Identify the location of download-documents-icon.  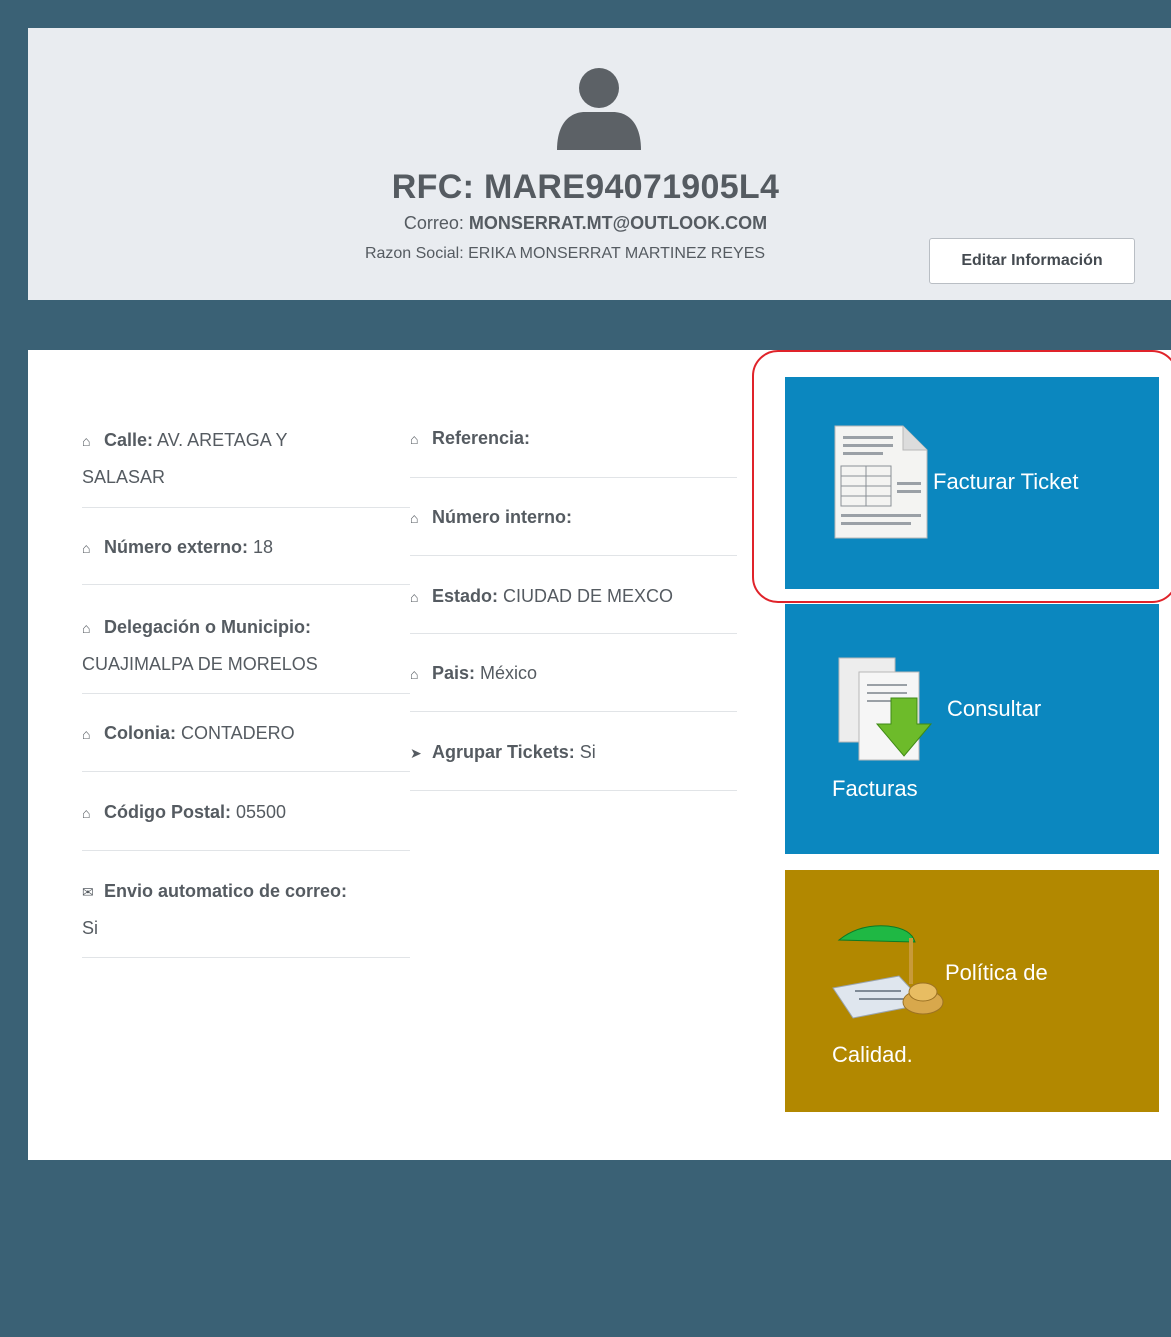
(885, 709).